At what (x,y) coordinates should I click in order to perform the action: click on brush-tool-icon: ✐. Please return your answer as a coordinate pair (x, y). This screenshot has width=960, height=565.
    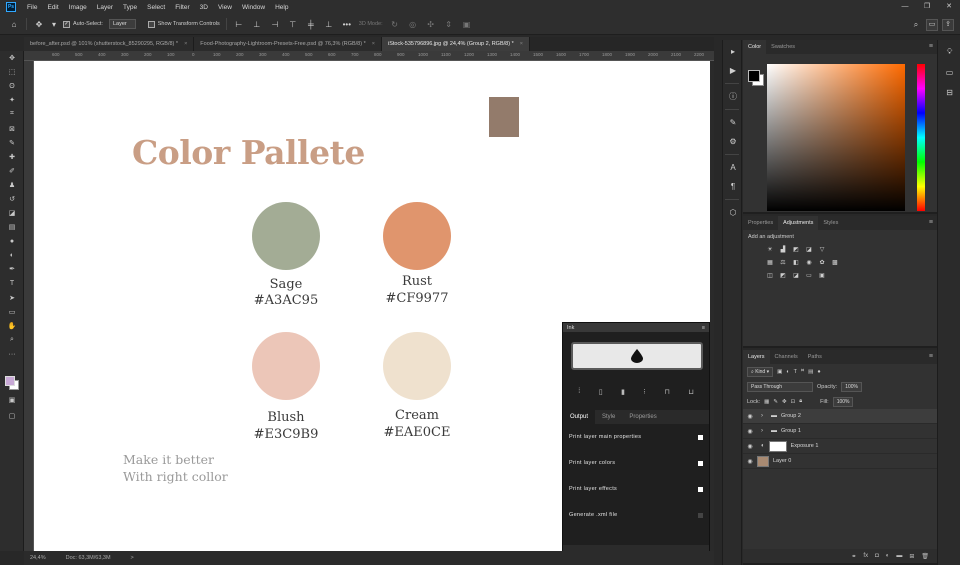
    Looking at the image, I should click on (12, 171).